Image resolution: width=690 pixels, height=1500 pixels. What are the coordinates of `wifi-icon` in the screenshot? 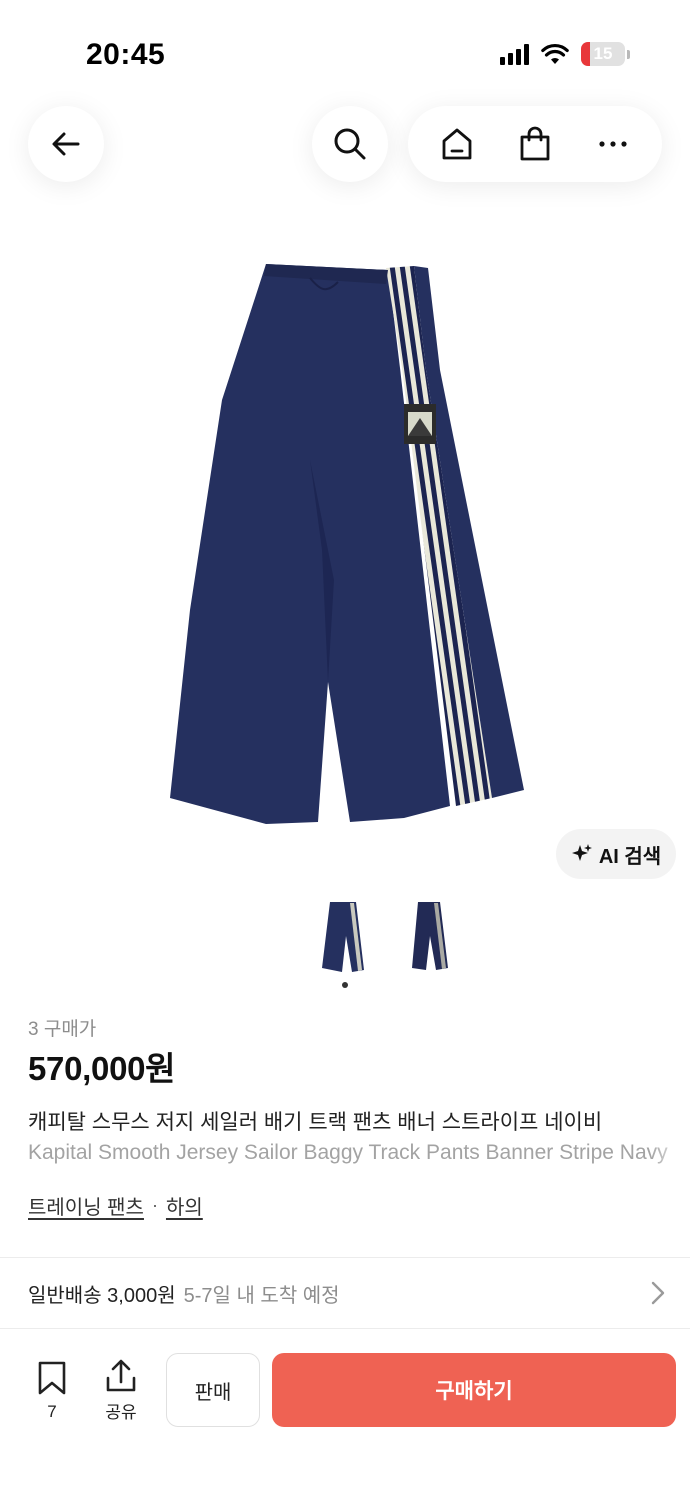 It's located at (555, 53).